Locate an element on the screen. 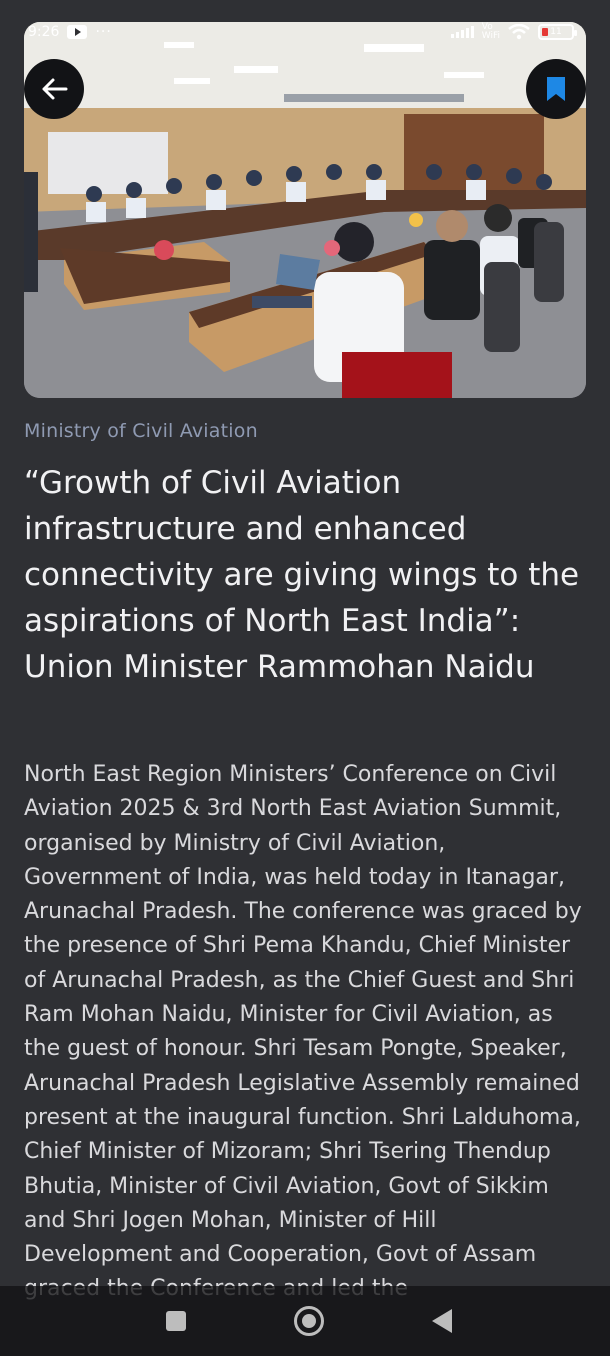 This screenshot has width=610, height=1356. triangle-back-icon is located at coordinates (442, 1321).